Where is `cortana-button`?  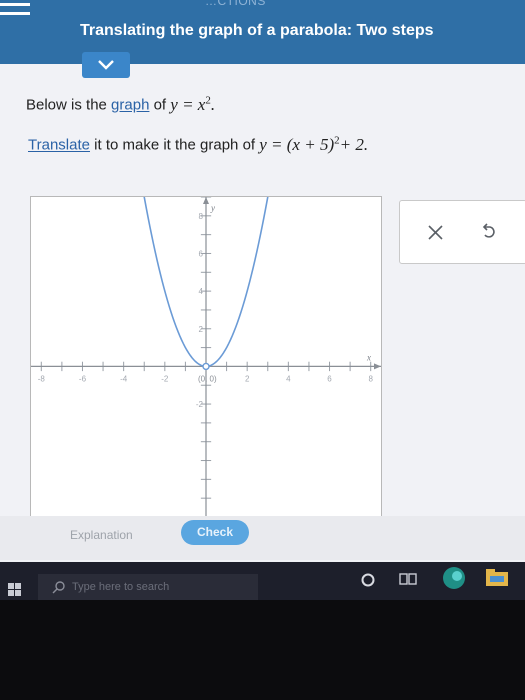 cortana-button is located at coordinates (368, 582).